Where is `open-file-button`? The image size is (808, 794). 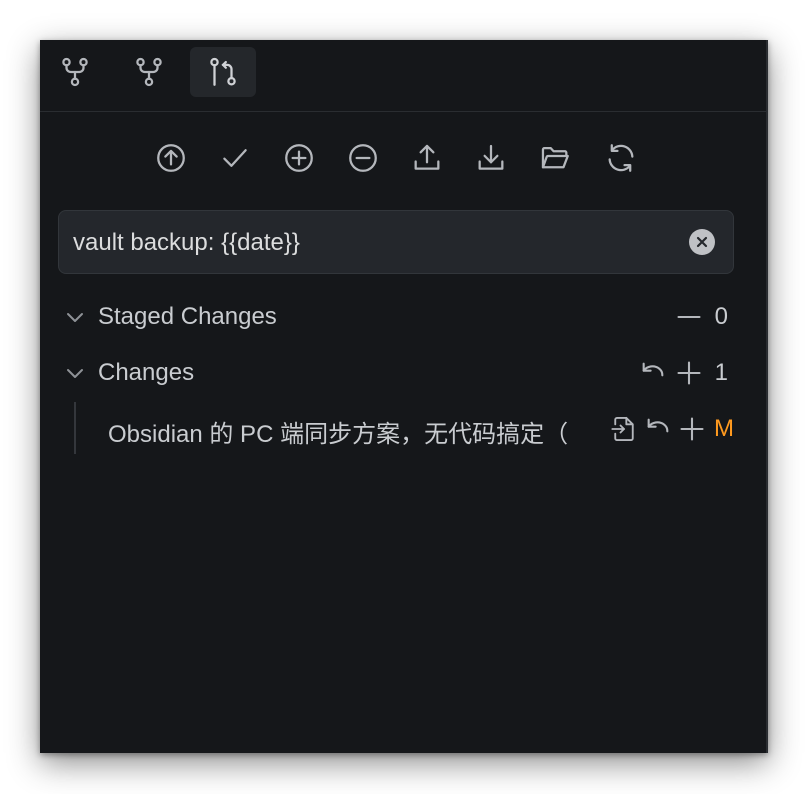 open-file-button is located at coordinates (624, 429).